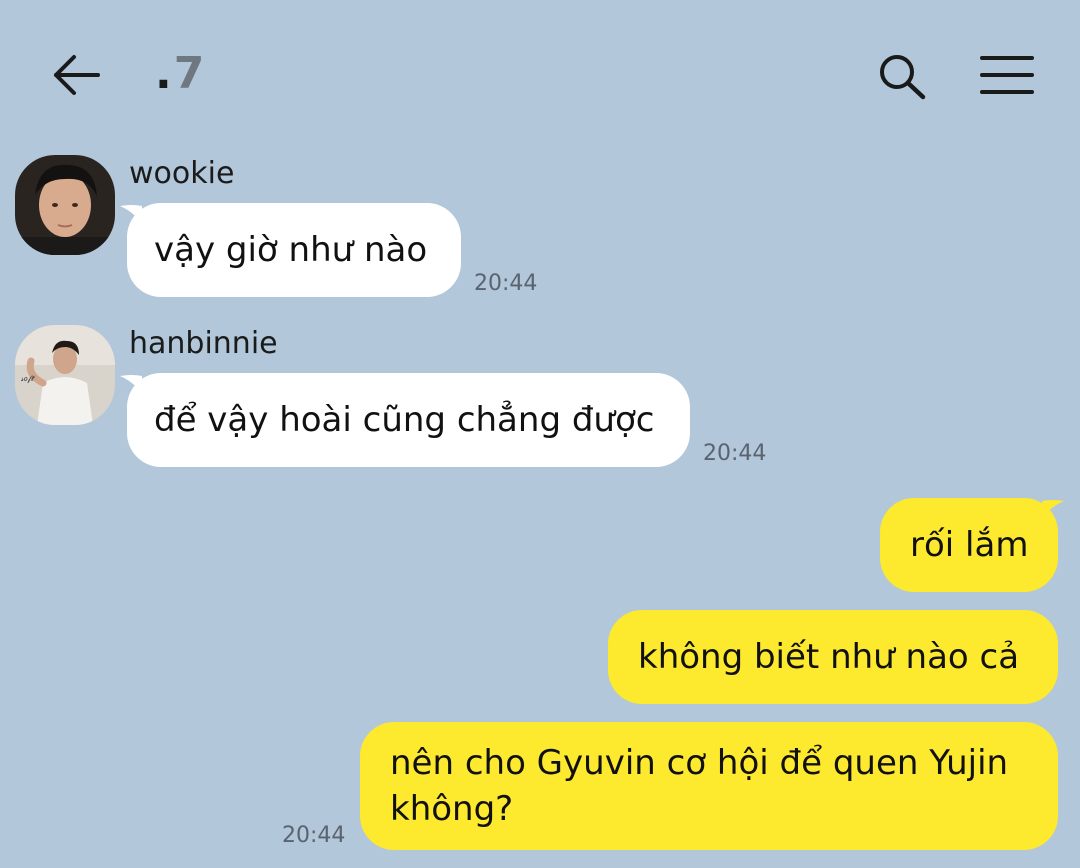 This screenshot has width=1080, height=868. What do you see at coordinates (1053, 509) in the screenshot?
I see `bubble-tail` at bounding box center [1053, 509].